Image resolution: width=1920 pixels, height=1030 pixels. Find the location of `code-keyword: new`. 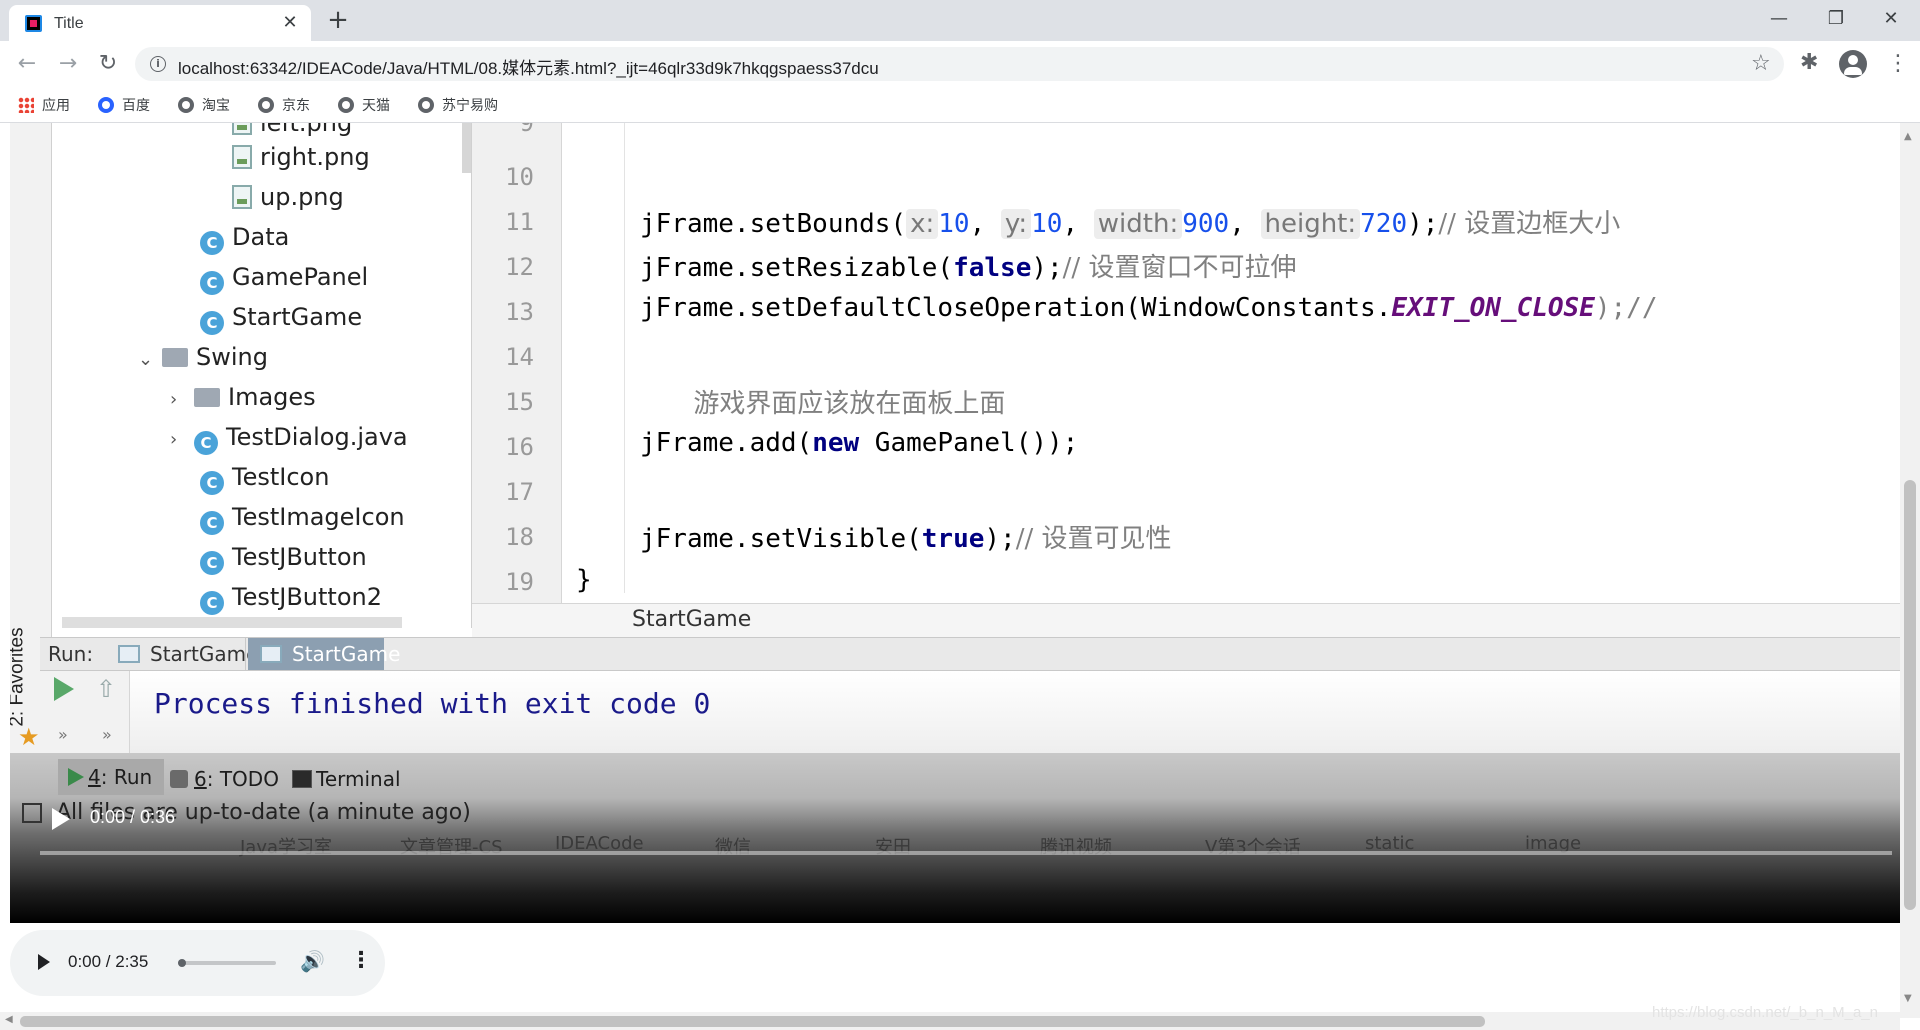

code-keyword: new is located at coordinates (836, 443).